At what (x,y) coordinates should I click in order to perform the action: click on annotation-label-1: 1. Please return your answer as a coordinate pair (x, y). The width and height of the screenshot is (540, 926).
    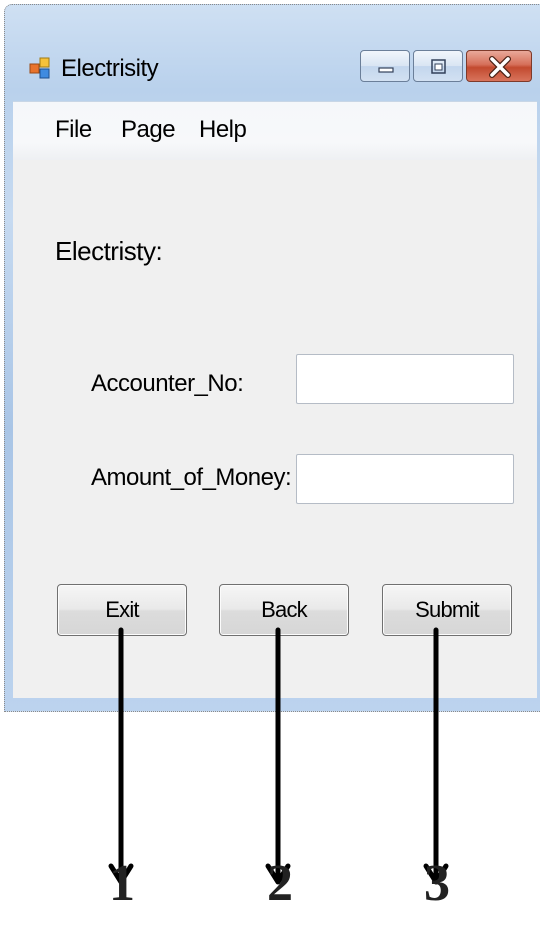
    Looking at the image, I should click on (122, 883).